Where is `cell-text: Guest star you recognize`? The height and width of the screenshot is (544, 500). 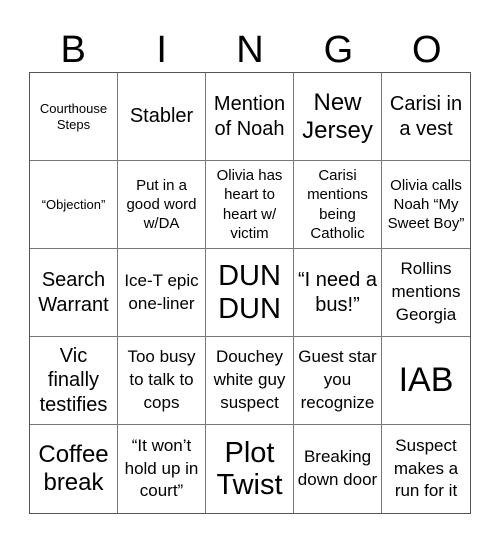
cell-text: Guest star you recognize is located at coordinates (337, 379).